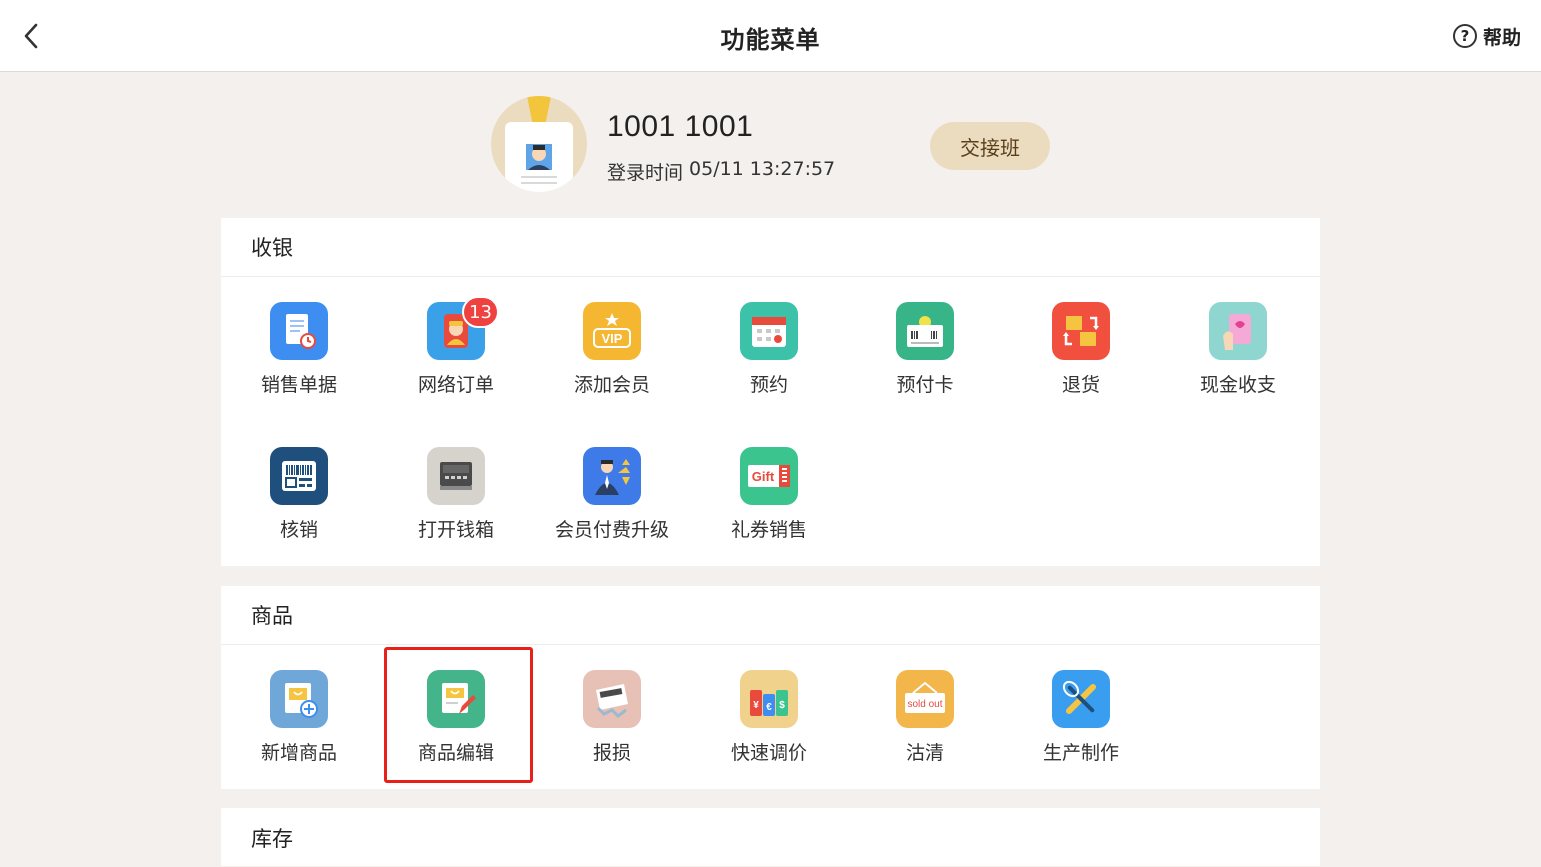 The image size is (1541, 867). What do you see at coordinates (680, 126) in the screenshot?
I see `user-name: 1001 1001` at bounding box center [680, 126].